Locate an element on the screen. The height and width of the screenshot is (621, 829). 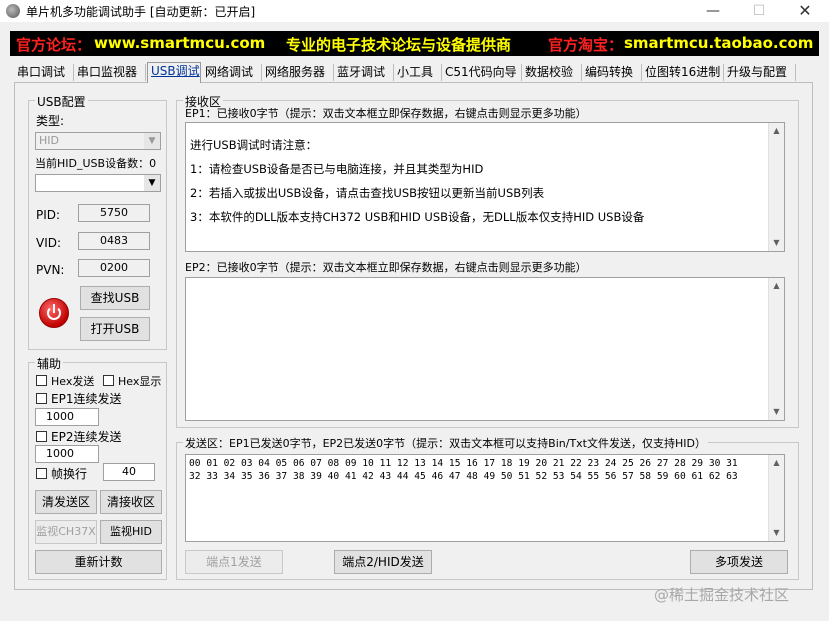
tab-serial-debug: 串口调试 is located at coordinates (44, 72).